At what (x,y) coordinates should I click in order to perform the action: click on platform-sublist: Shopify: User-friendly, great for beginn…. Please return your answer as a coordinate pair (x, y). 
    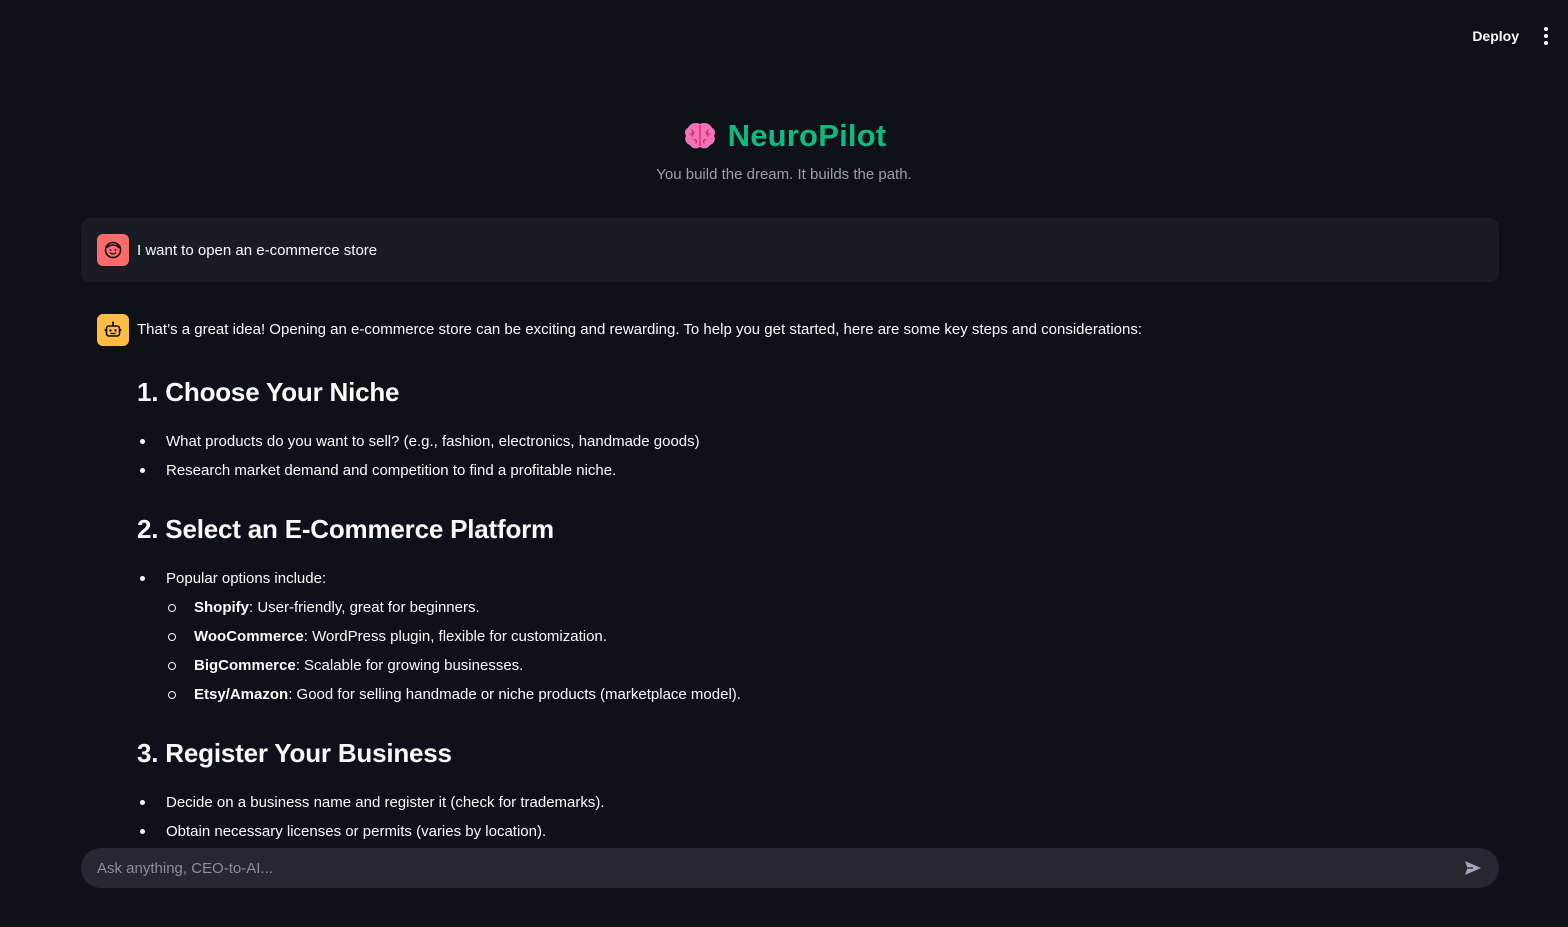
    Looking at the image, I should click on (831, 651).